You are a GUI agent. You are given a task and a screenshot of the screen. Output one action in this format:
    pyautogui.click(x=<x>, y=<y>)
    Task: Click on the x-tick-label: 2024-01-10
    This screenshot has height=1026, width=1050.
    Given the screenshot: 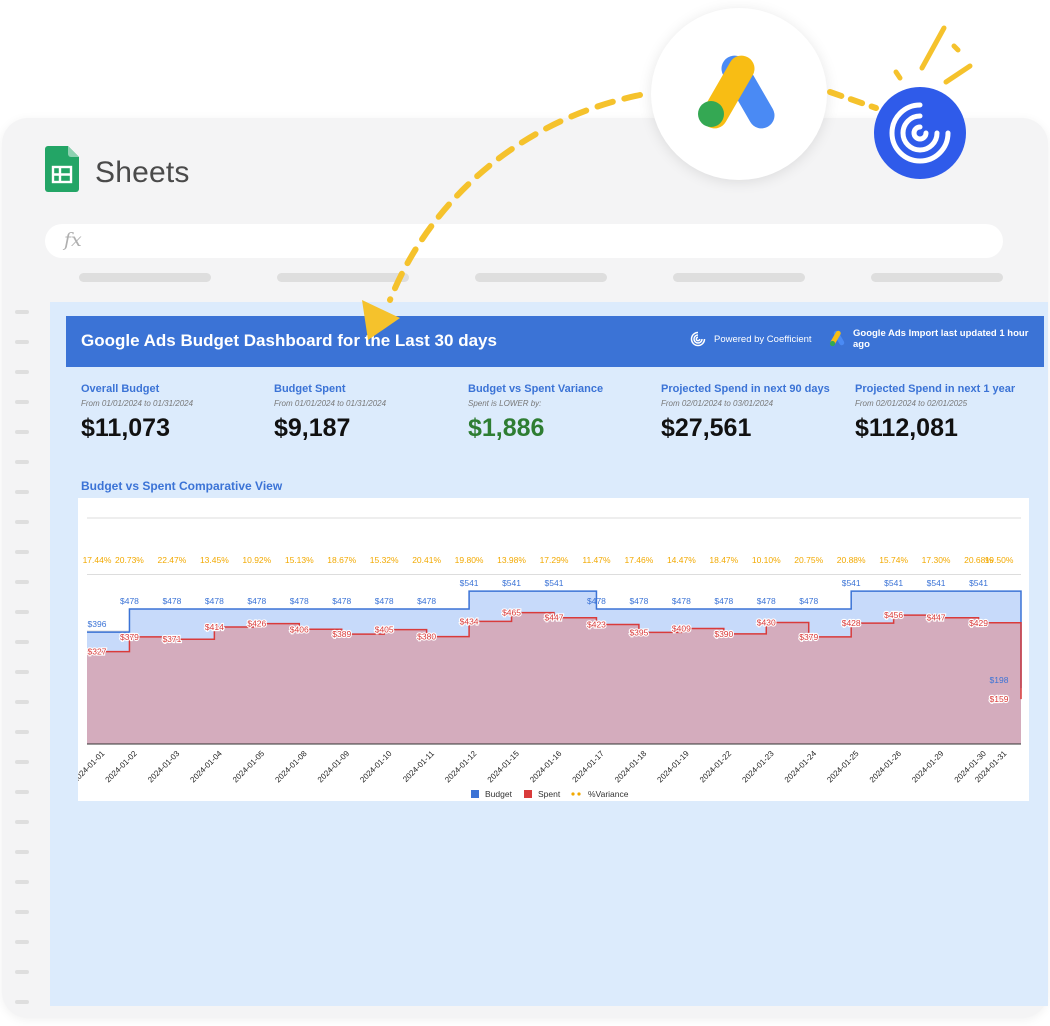 What is the action you would take?
    pyautogui.click(x=376, y=767)
    